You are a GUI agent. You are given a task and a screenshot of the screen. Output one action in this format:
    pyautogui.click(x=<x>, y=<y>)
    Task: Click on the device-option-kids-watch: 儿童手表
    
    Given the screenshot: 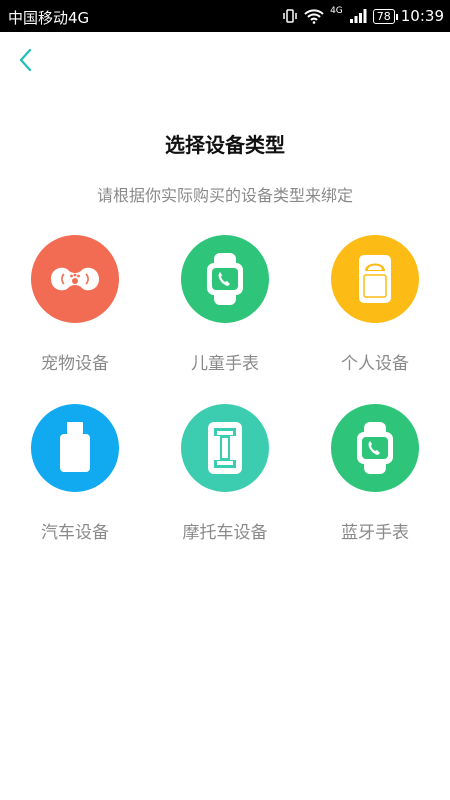 What is the action you would take?
    pyautogui.click(x=225, y=304)
    